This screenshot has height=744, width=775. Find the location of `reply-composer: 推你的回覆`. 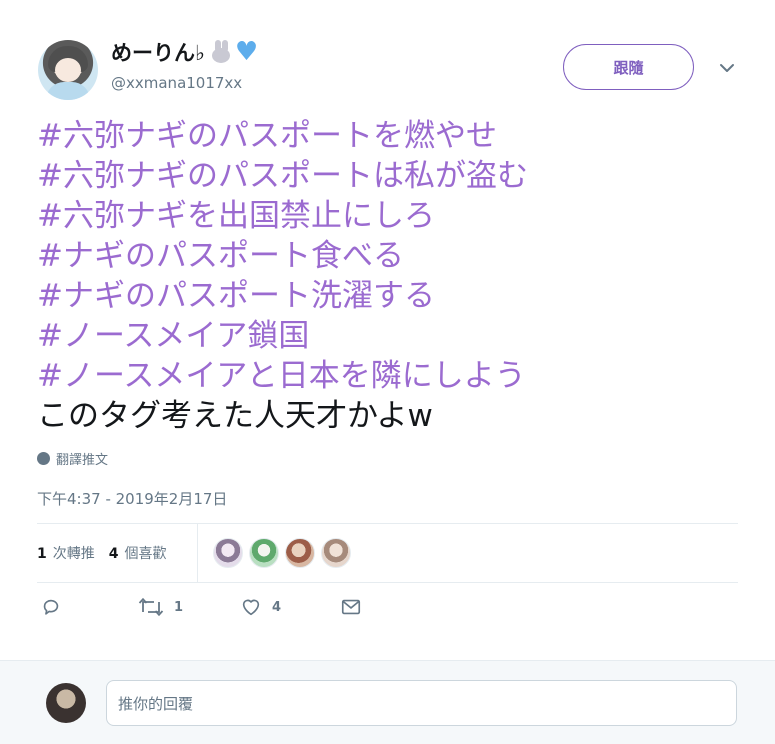

reply-composer: 推你的回覆 is located at coordinates (387, 702).